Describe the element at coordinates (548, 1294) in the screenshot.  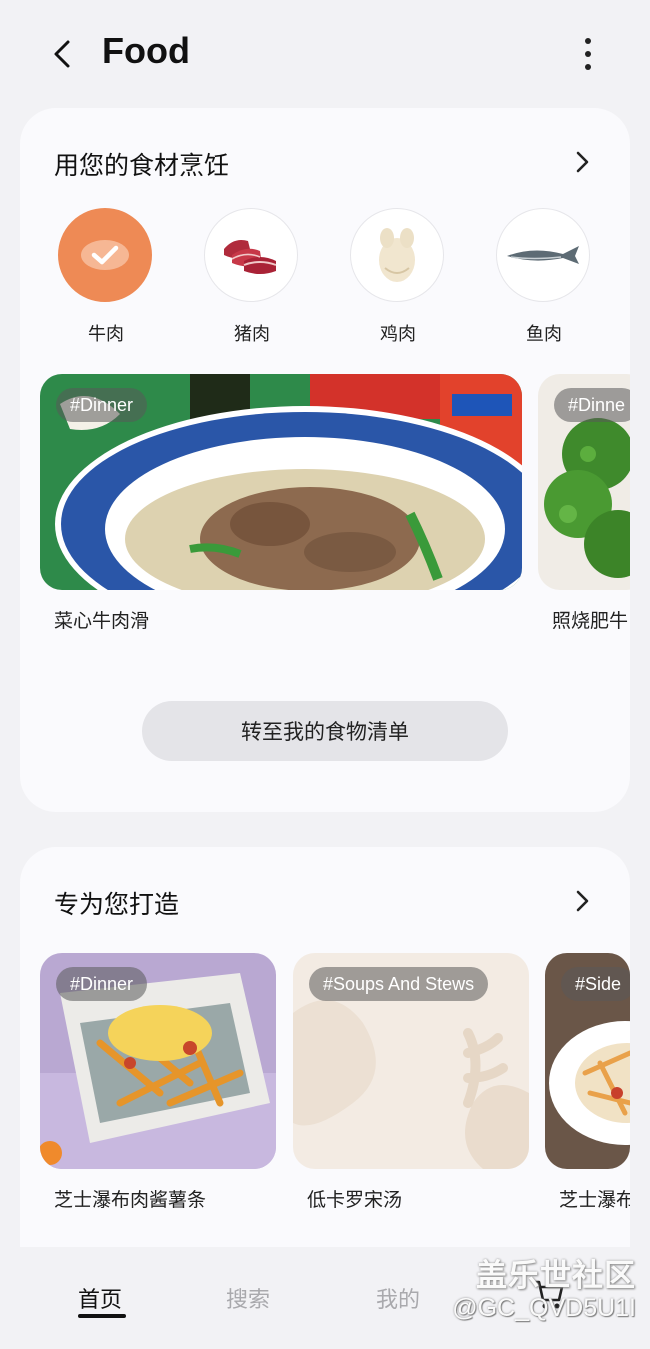
I see `shopping-cart-icon` at that location.